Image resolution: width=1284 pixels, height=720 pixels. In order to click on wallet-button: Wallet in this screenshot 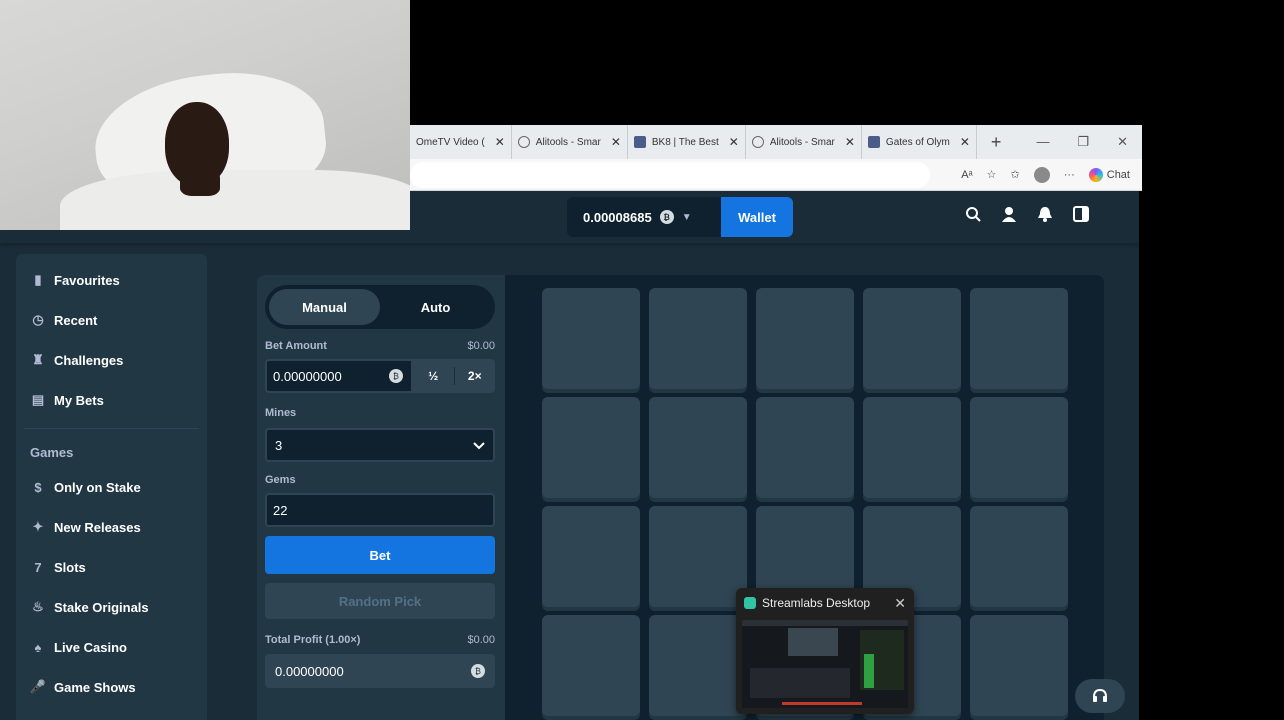, I will do `click(757, 217)`.